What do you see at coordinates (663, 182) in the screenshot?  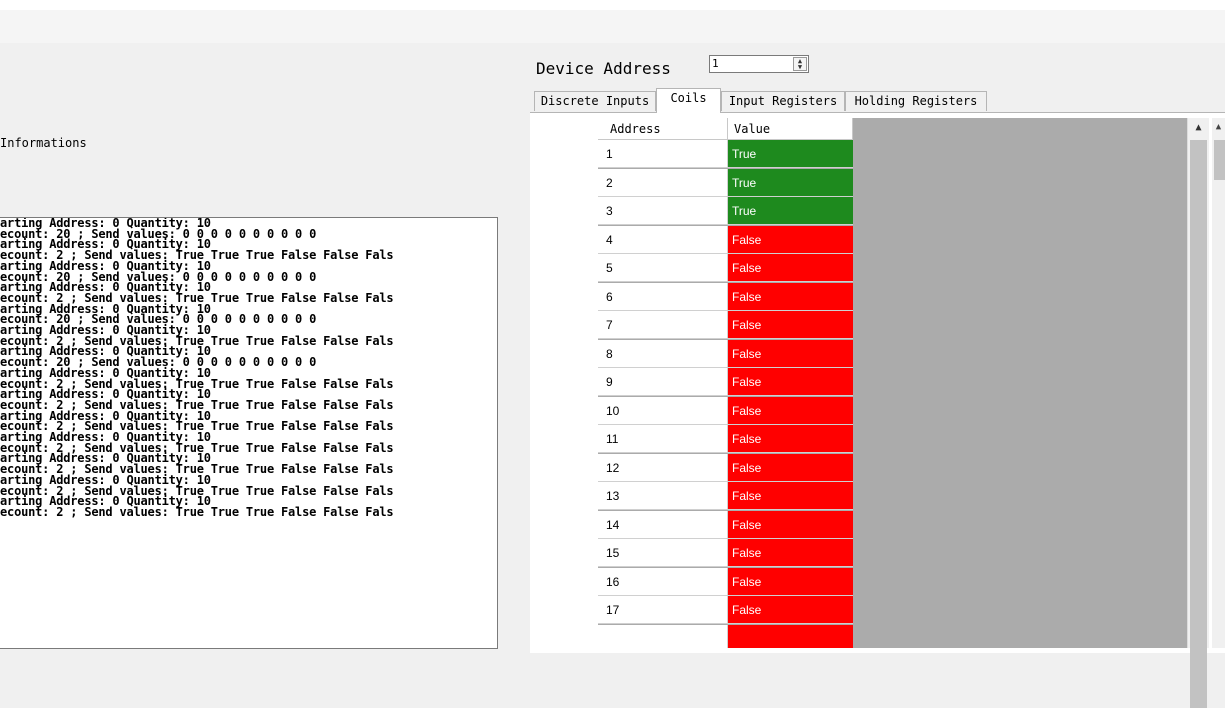 I see `address-cell: 2` at bounding box center [663, 182].